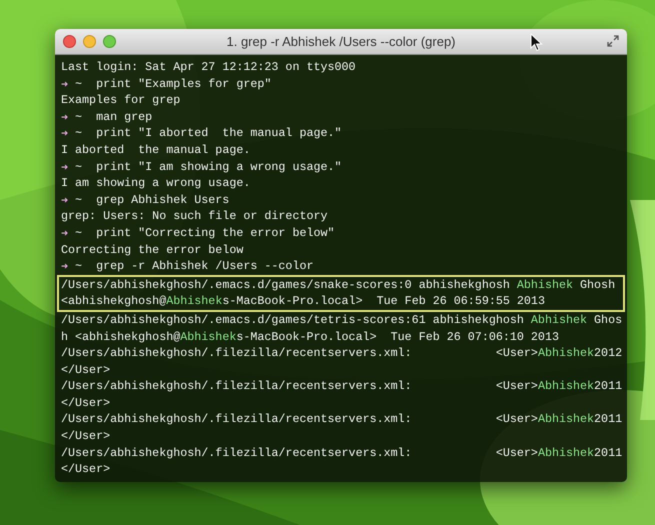 Image resolution: width=655 pixels, height=525 pixels. I want to click on output-line: h <abhishekghosh@Abhisheks-MacBook-Pro.local> Tue Feb 26 07:06:10 2013, so click(310, 337).